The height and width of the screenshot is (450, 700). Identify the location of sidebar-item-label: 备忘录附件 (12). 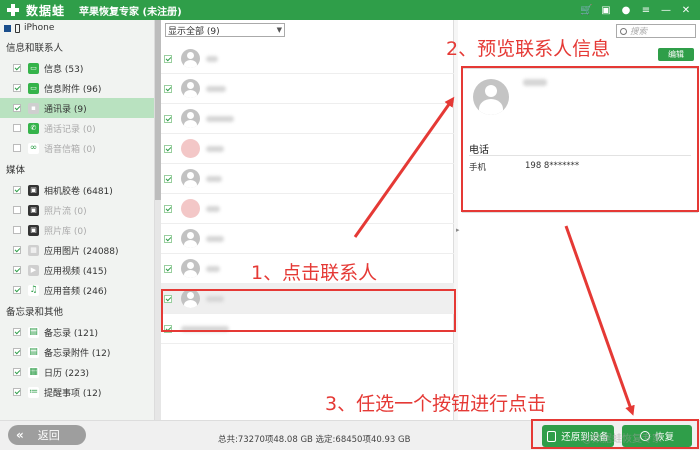
(77, 353).